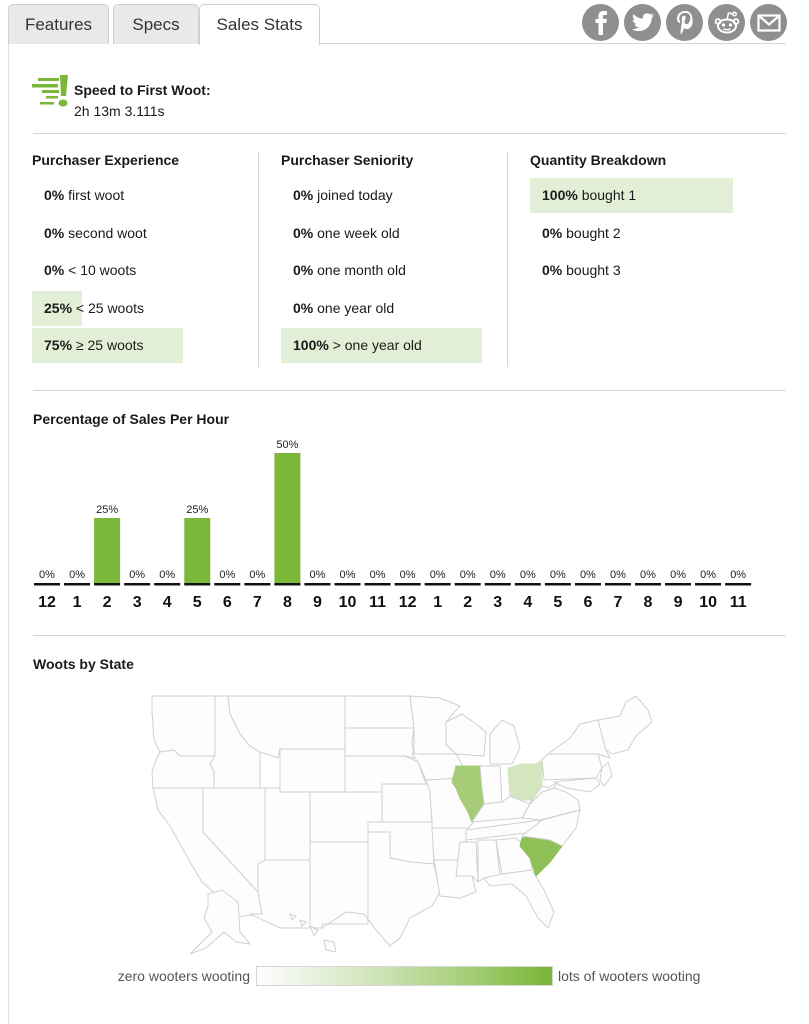 This screenshot has width=809, height=1024. I want to click on state-pennsylvania, so click(572, 767).